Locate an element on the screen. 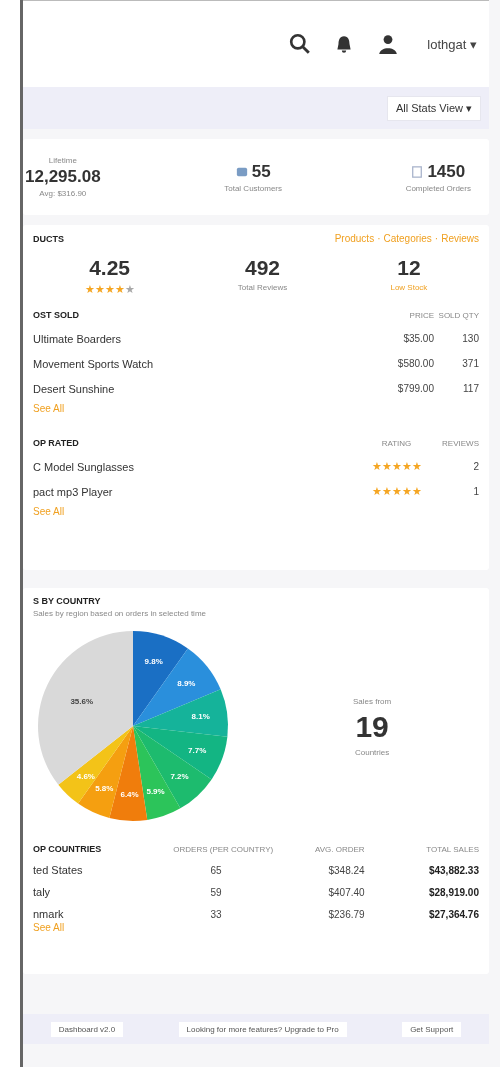  table-cell-text: $348.24 is located at coordinates (346, 870).